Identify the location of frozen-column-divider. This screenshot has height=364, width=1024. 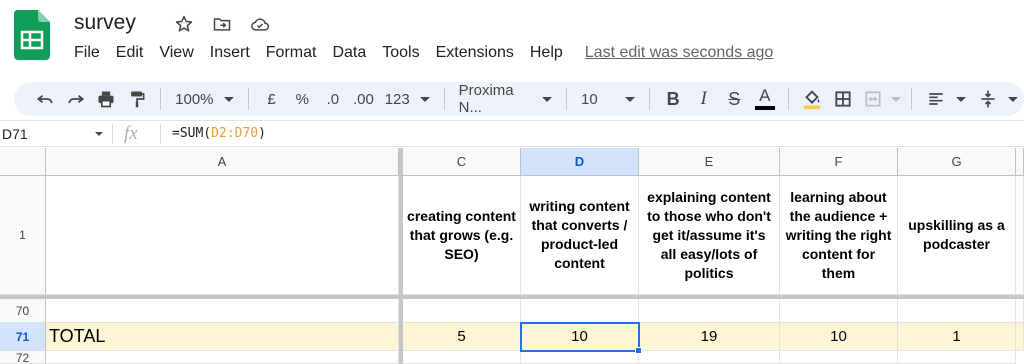
(401, 256).